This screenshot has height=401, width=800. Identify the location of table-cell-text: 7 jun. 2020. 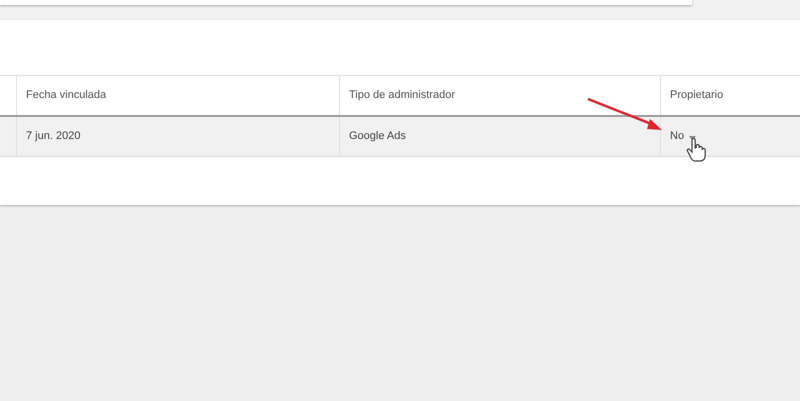
(53, 136).